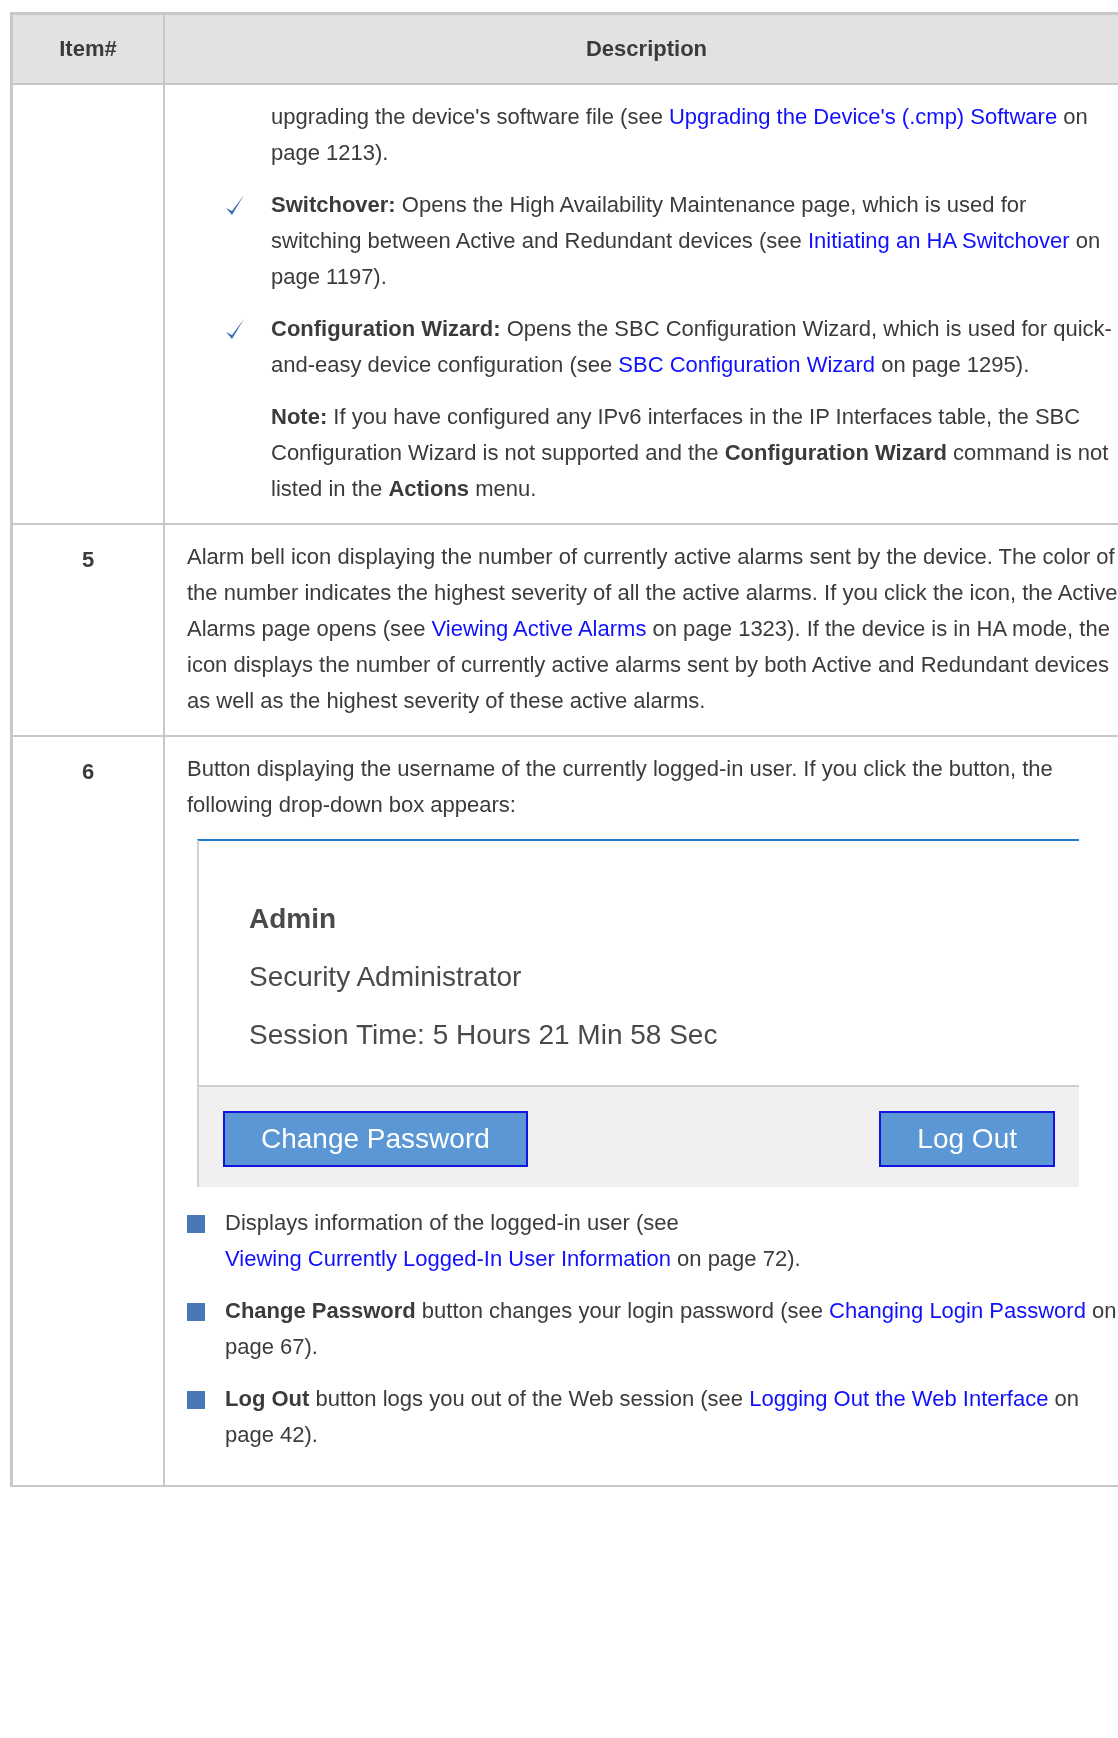 This screenshot has height=1738, width=1118. I want to click on paragraph: Button displaying the username of the currently logged-in user. If you click the button, the following drop-down box appears:, so click(620, 787).